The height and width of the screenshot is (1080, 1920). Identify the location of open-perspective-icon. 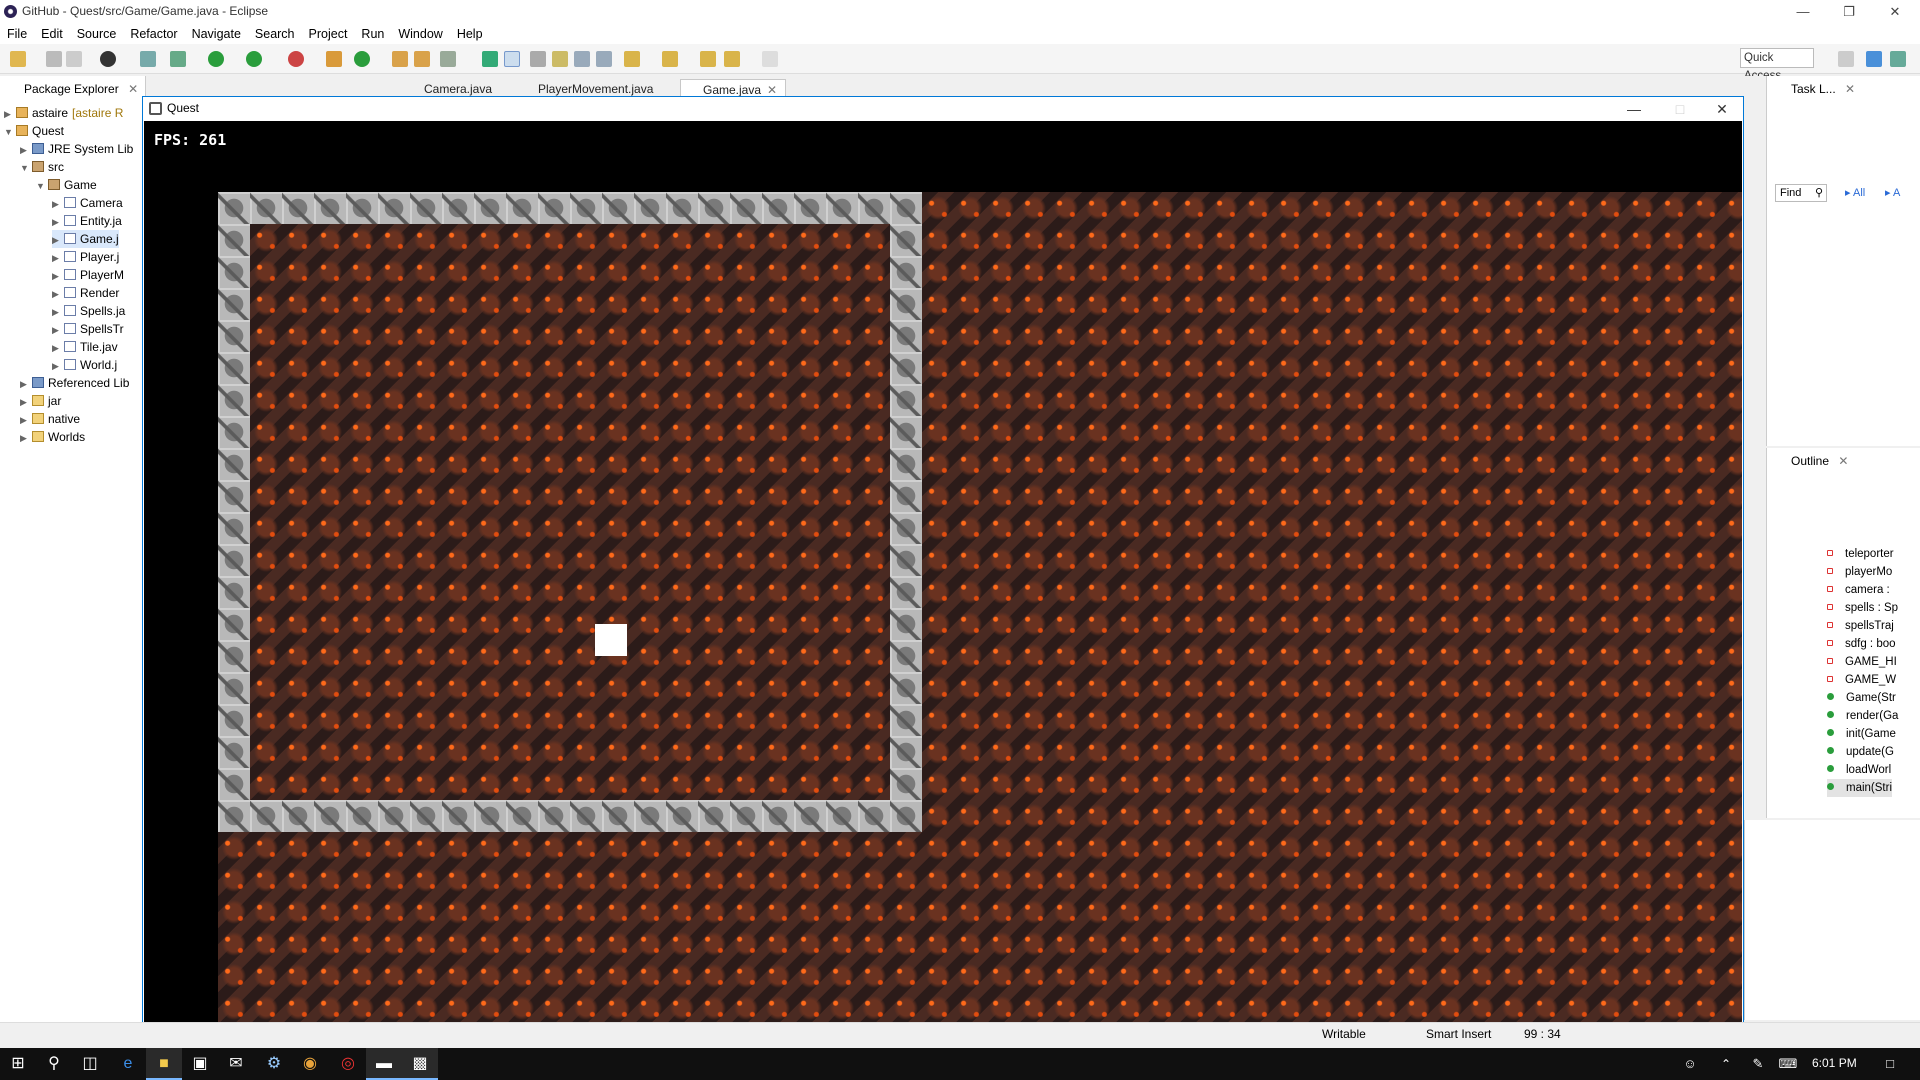
(1846, 59).